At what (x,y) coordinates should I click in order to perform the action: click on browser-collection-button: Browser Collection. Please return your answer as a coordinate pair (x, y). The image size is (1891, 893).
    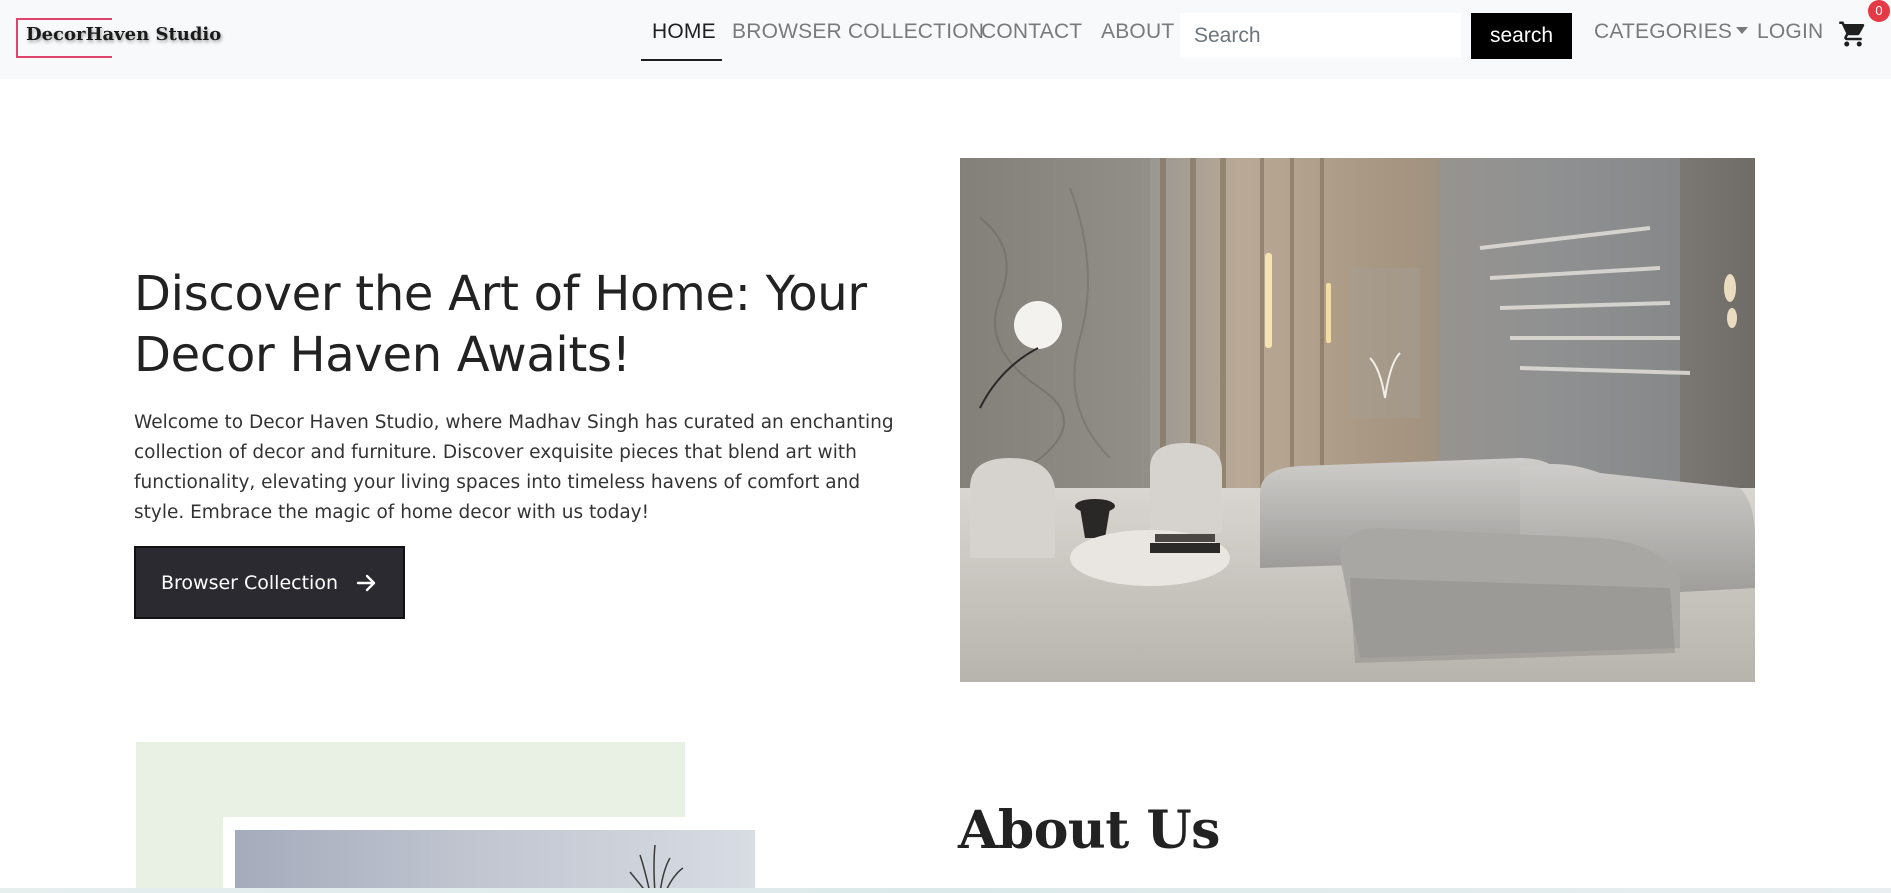
    Looking at the image, I should click on (269, 582).